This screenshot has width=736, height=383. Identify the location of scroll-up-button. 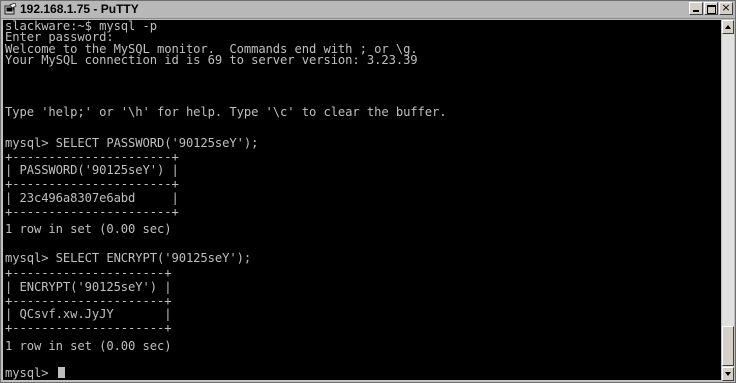
(728, 27).